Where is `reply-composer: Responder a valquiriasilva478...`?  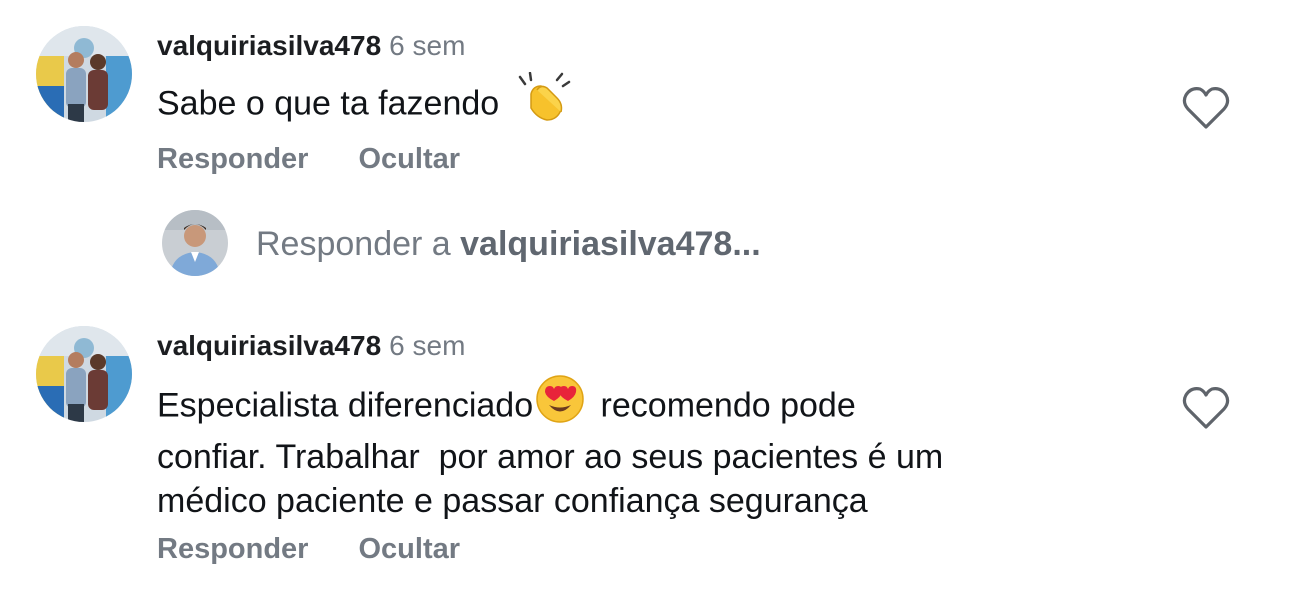
reply-composer: Responder a valquiriasilva478... is located at coordinates (562, 243).